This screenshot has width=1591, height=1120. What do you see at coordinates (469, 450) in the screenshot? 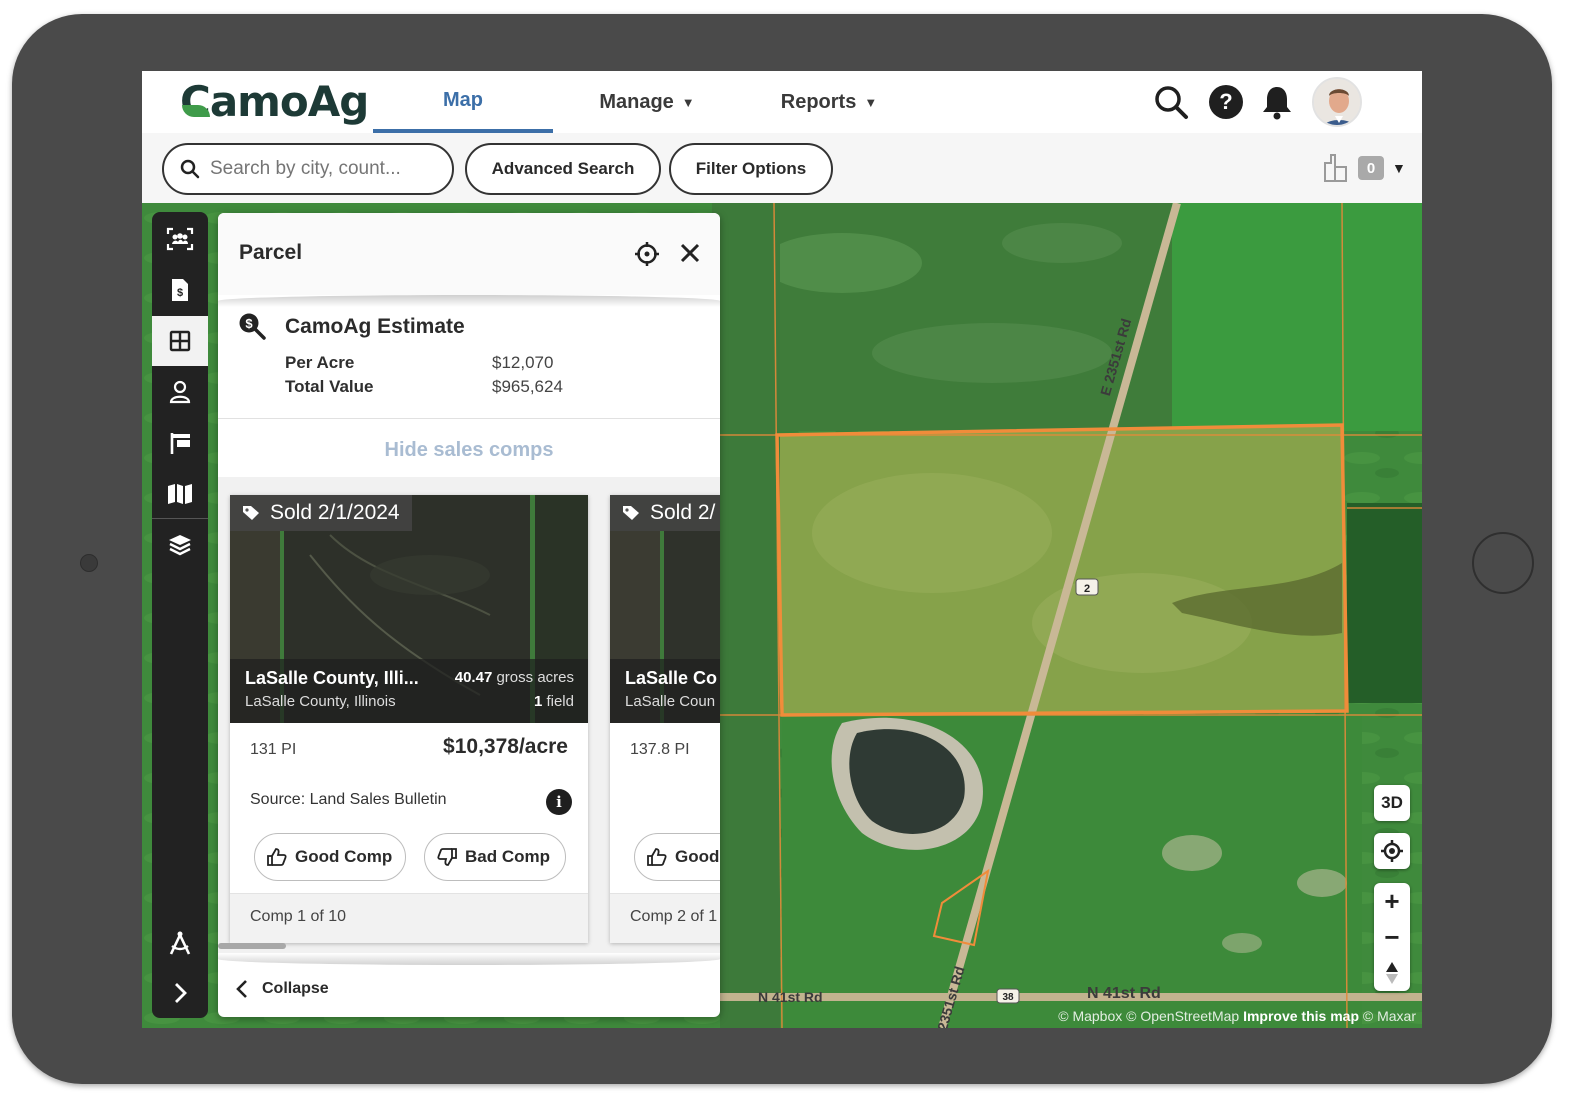
I see `hide-sales-comps-link: Hide sales comps` at bounding box center [469, 450].